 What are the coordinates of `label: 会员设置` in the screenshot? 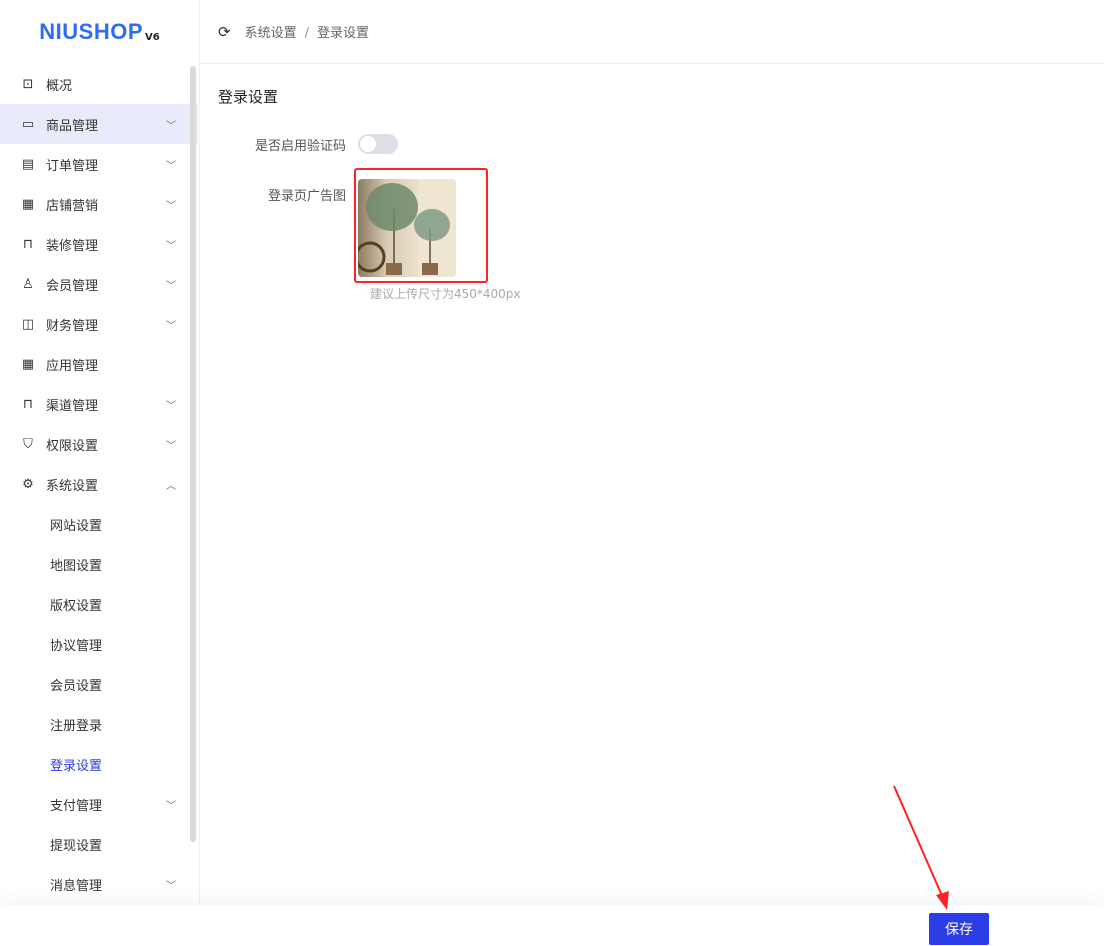 It's located at (76, 686).